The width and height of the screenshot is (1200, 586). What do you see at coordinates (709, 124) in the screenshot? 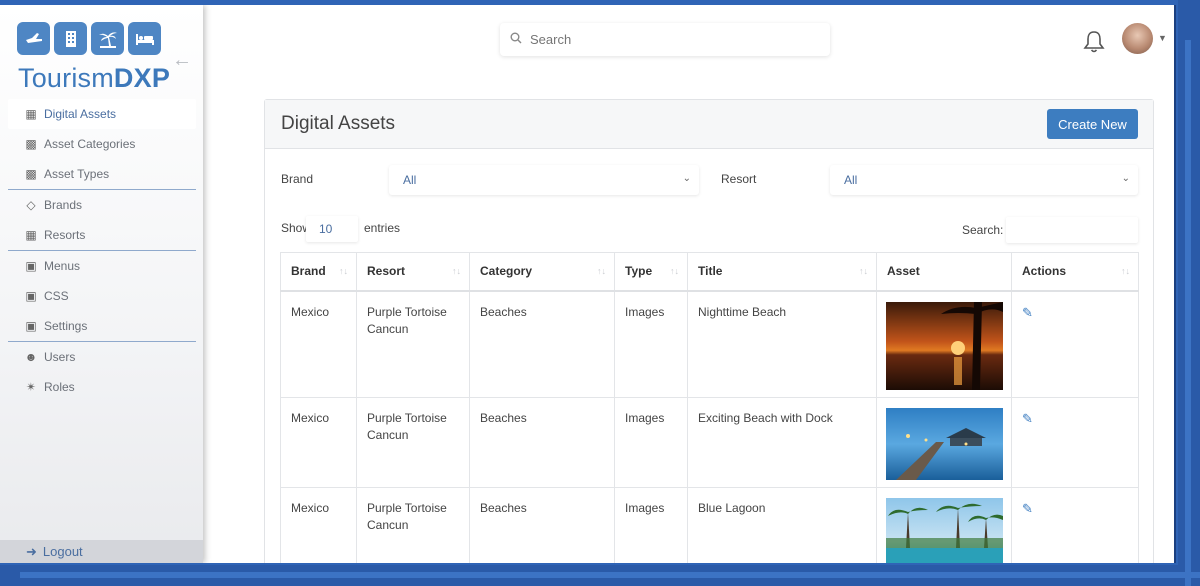
I see `panel-header: Digital Assets Create New` at bounding box center [709, 124].